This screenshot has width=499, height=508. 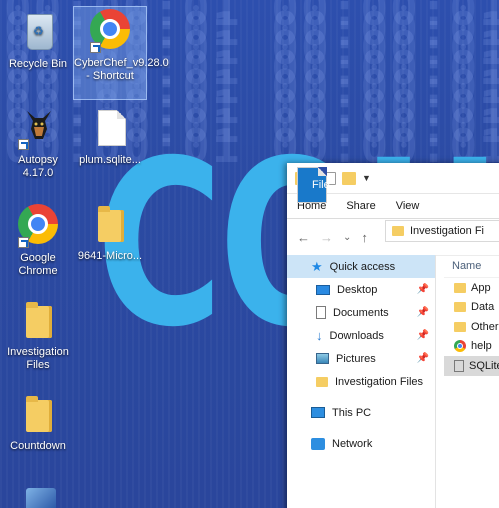 I want to click on network-icon, so click(x=318, y=443).